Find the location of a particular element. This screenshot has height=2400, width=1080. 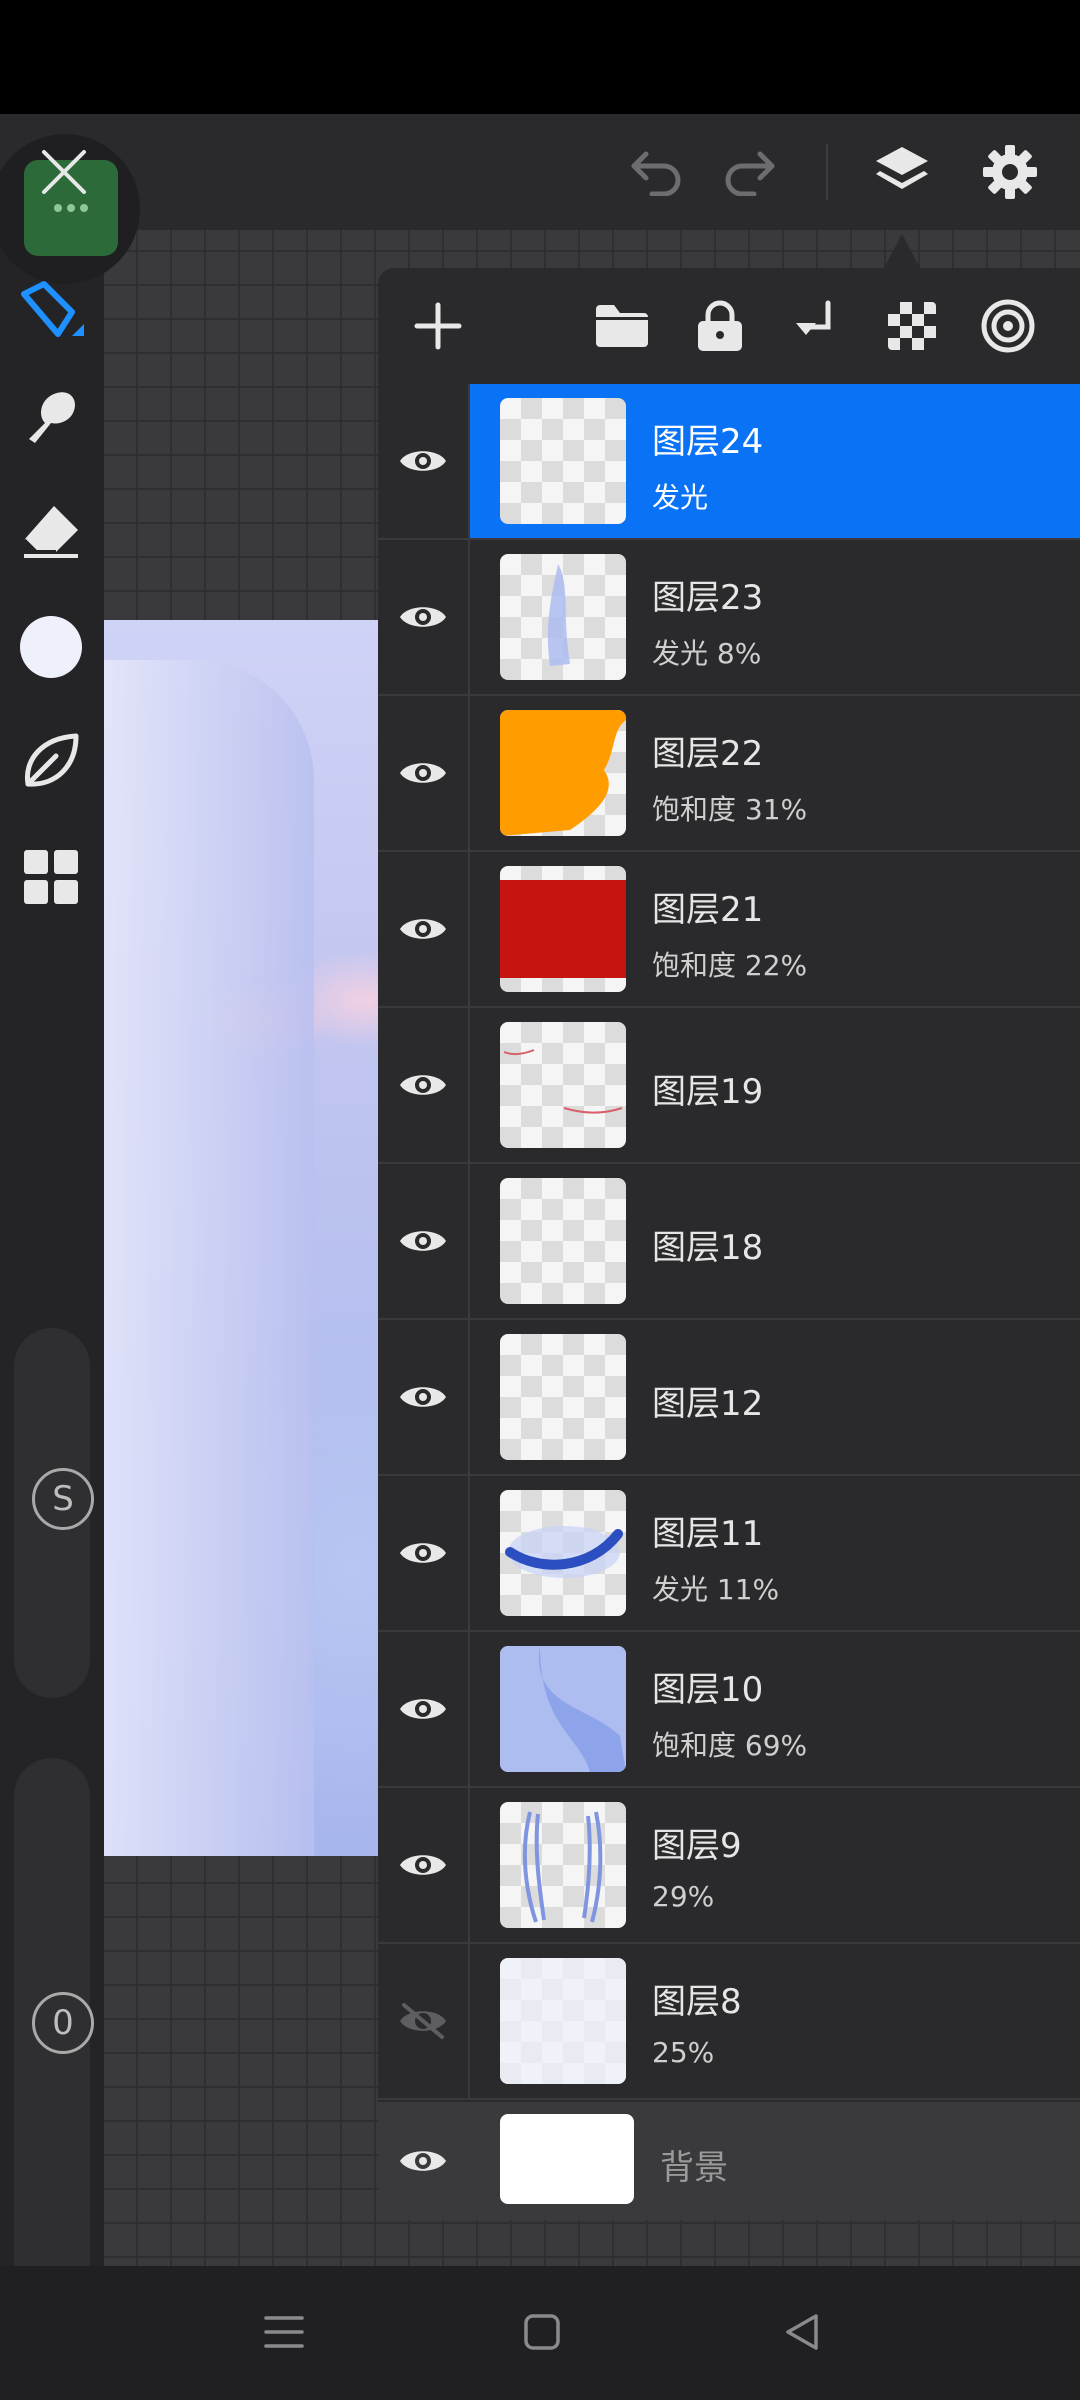

layer-row: 图层10 饱和度 69% is located at coordinates (729, 1710).